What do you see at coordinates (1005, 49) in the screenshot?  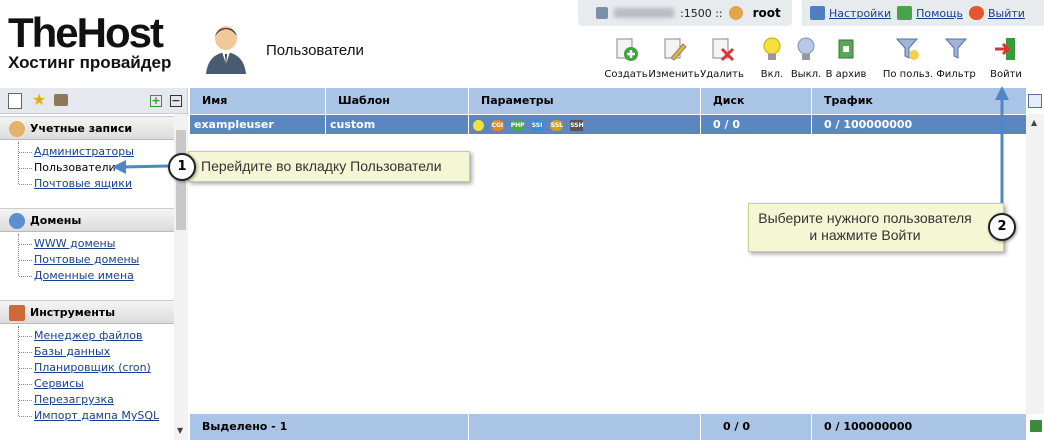 I see `login-icon` at bounding box center [1005, 49].